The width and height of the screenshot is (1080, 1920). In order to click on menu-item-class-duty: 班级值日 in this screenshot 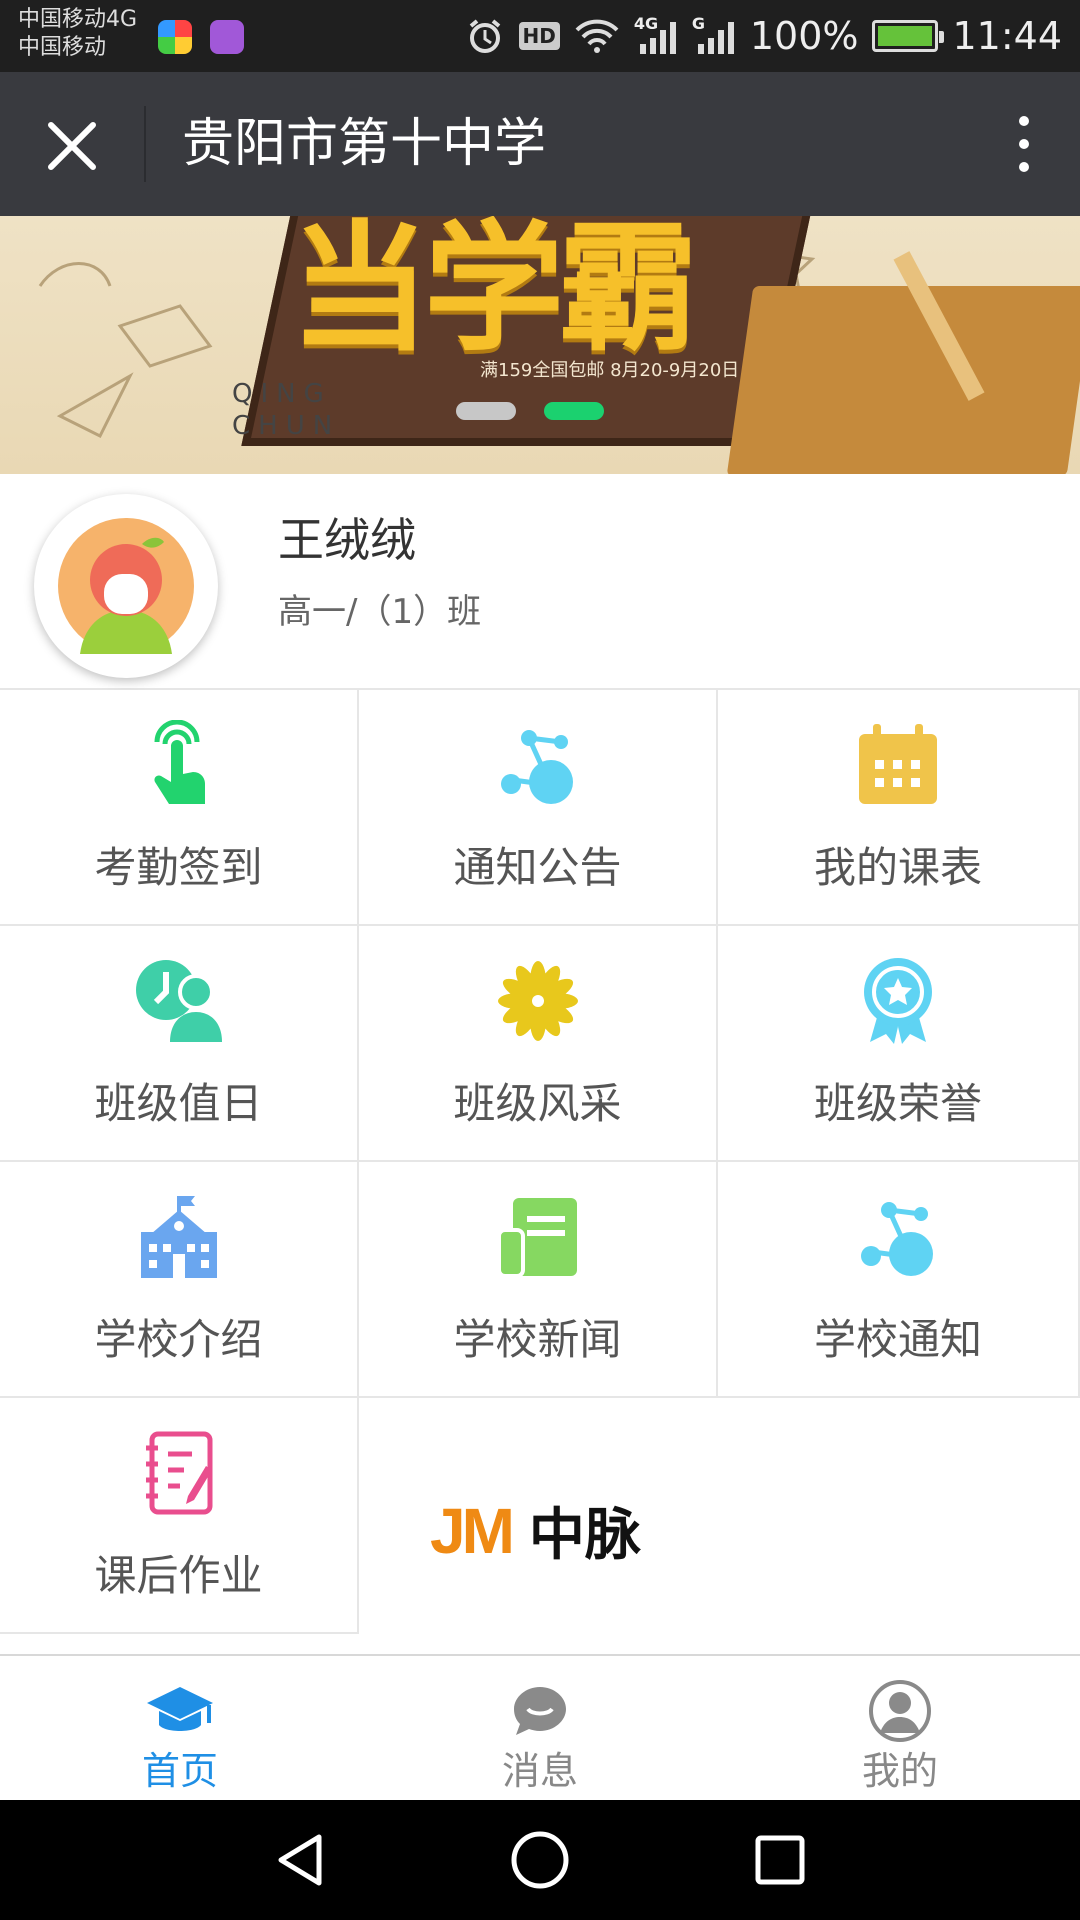, I will do `click(179, 1044)`.